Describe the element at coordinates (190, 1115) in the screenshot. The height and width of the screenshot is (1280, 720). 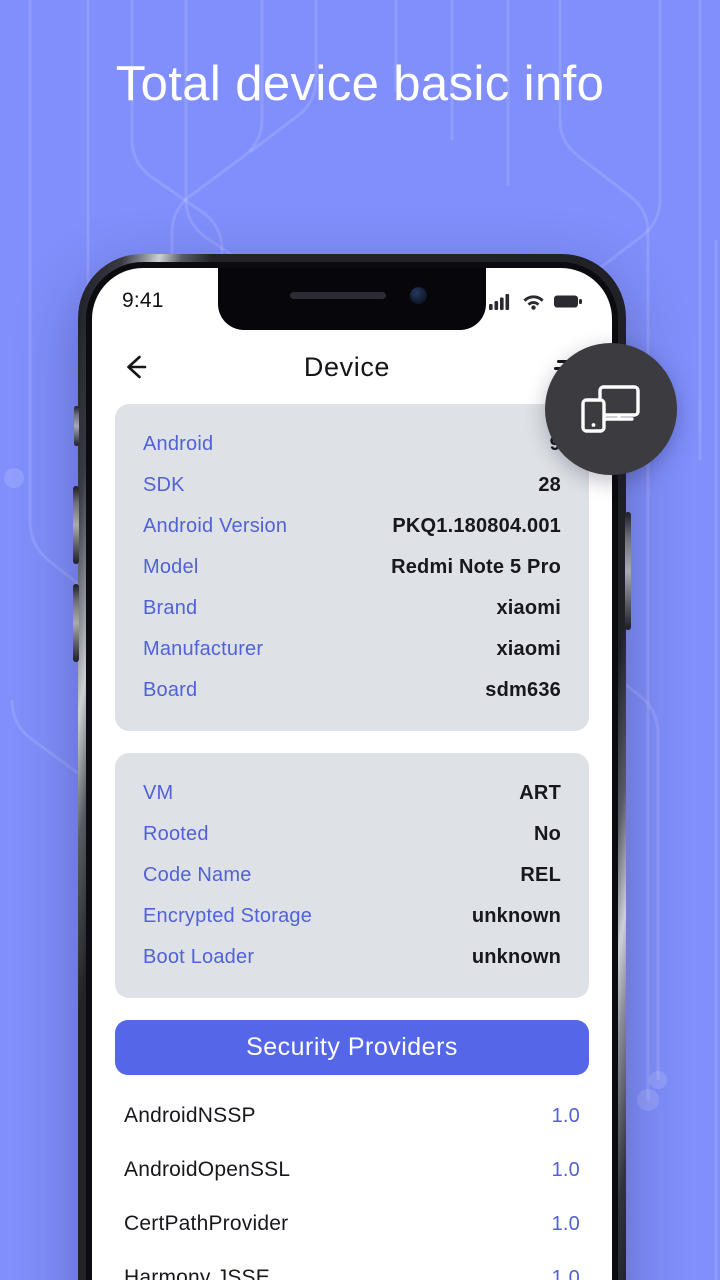
I see `provider-name: AndroidNSSP` at that location.